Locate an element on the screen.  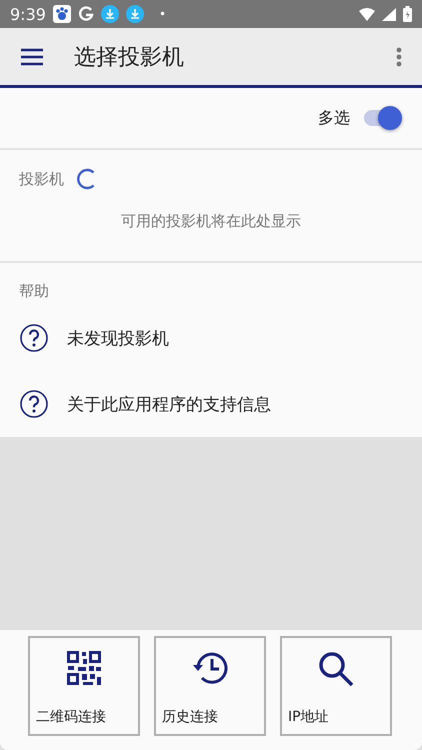
wifi-icon is located at coordinates (367, 14).